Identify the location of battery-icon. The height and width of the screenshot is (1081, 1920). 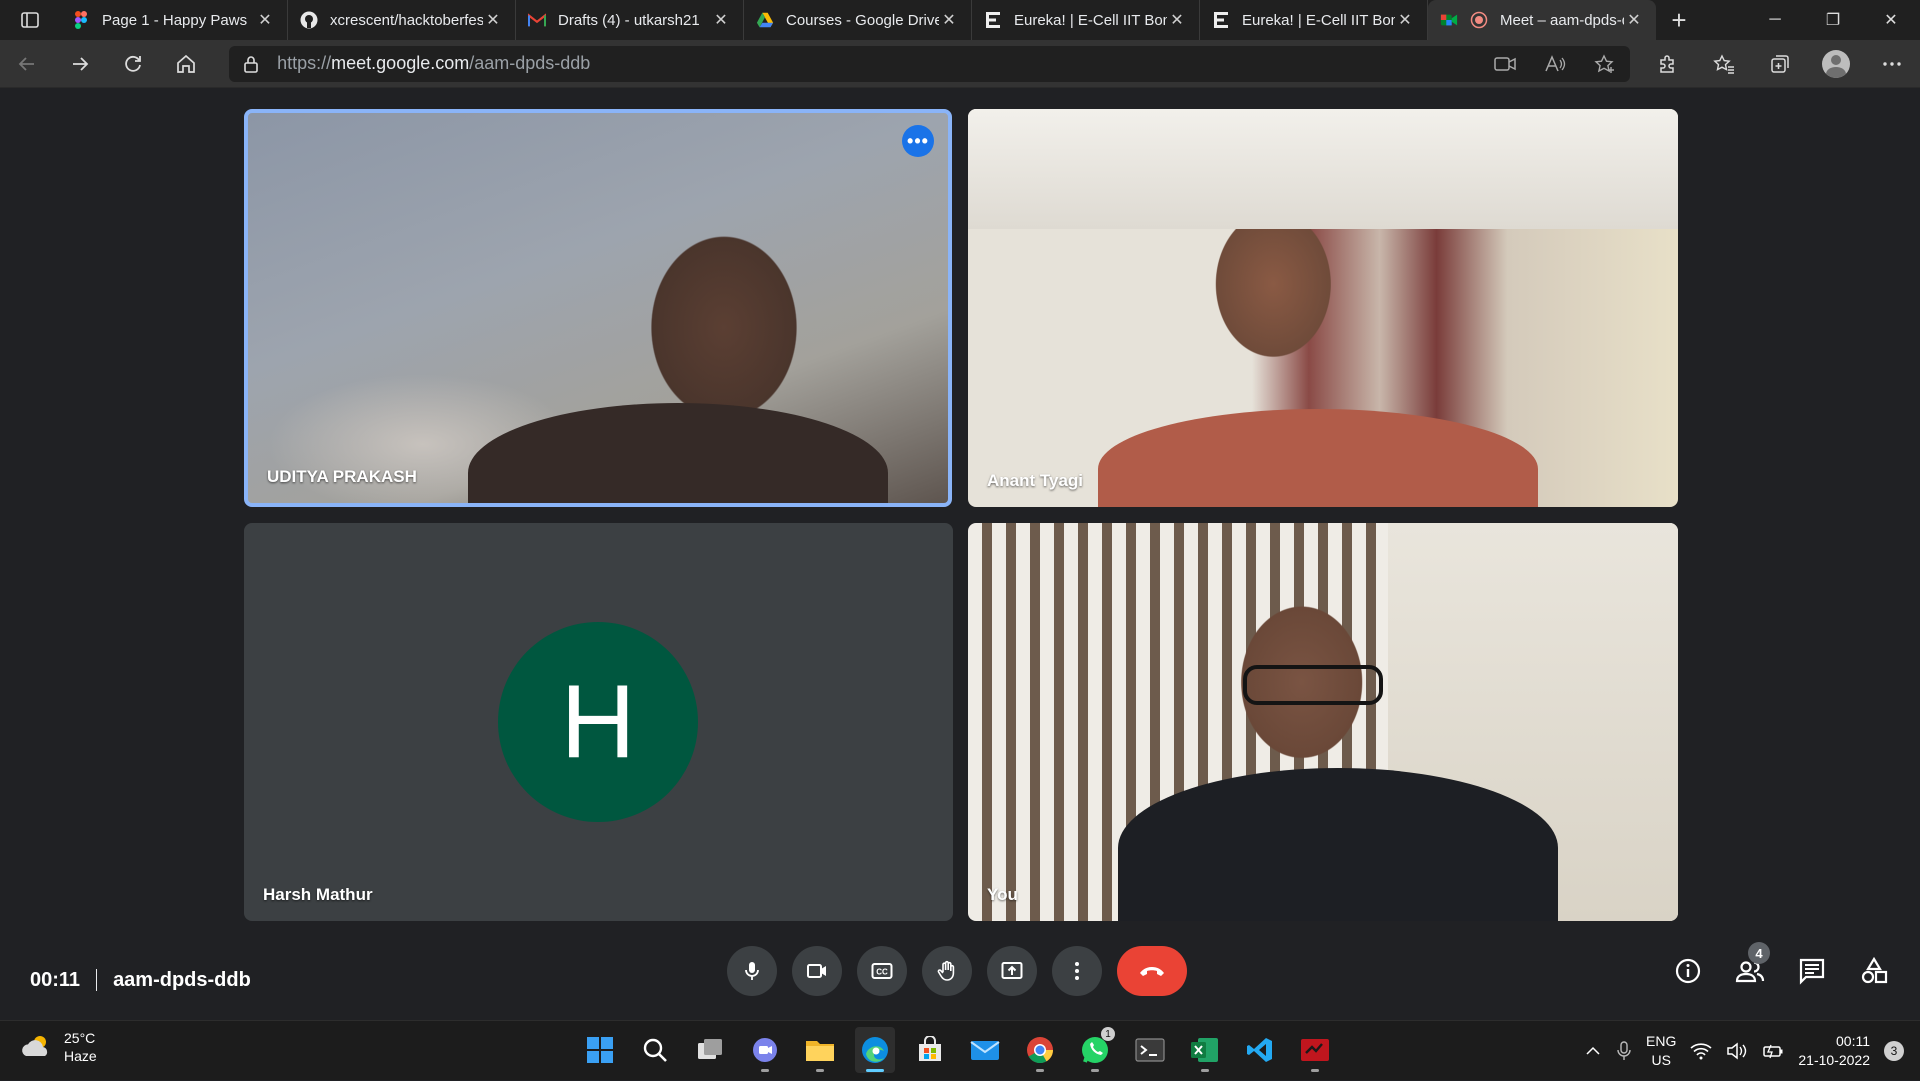
(1773, 1051).